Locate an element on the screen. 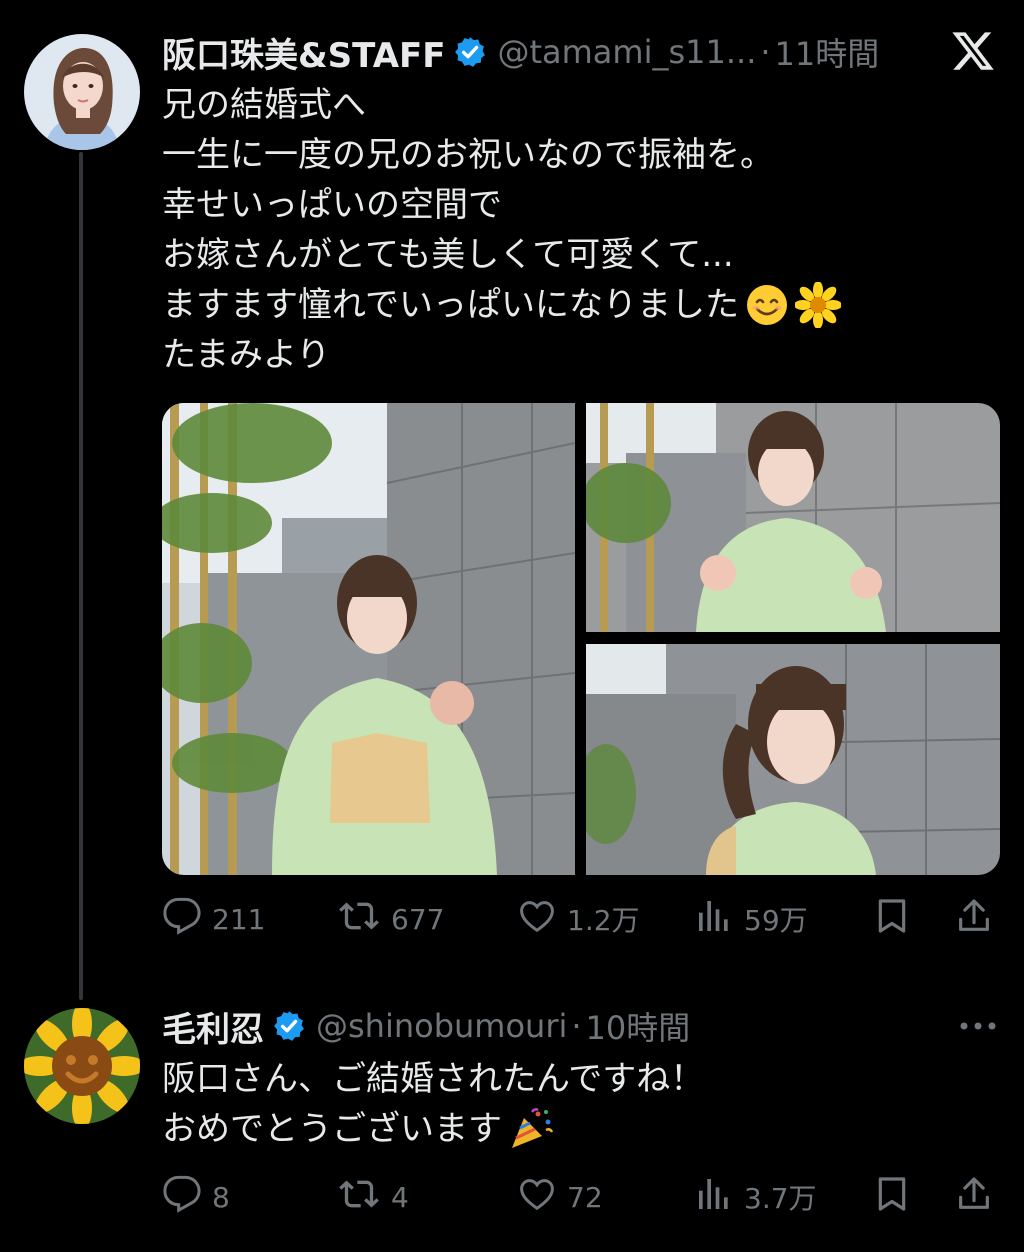 The image size is (1024, 1252). reply-body: 阪口さん、ご結婚されたんですね！ おめでとうございます is located at coordinates (433, 1104).